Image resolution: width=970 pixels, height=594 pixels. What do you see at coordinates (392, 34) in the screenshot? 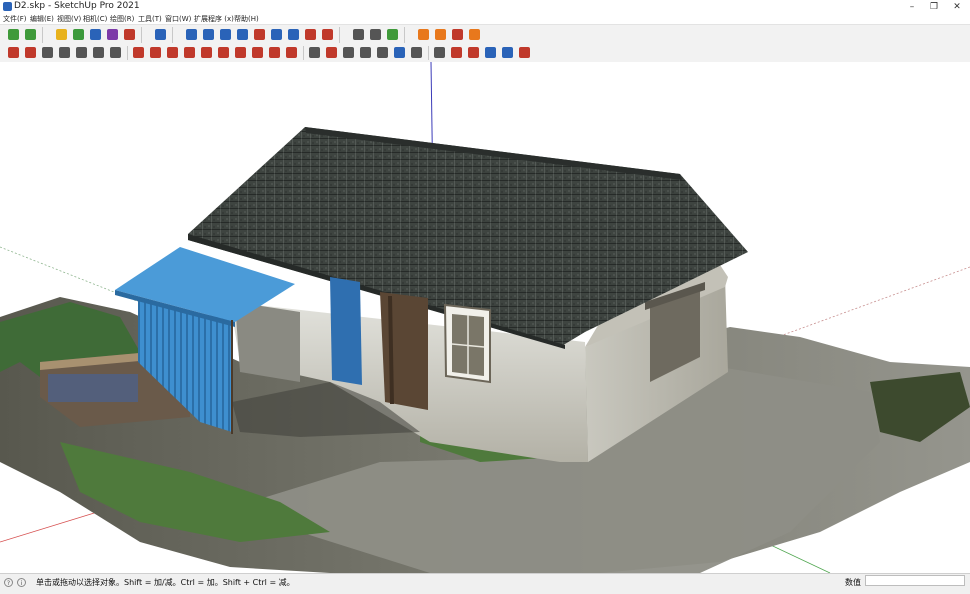
I see `leaf-button` at bounding box center [392, 34].